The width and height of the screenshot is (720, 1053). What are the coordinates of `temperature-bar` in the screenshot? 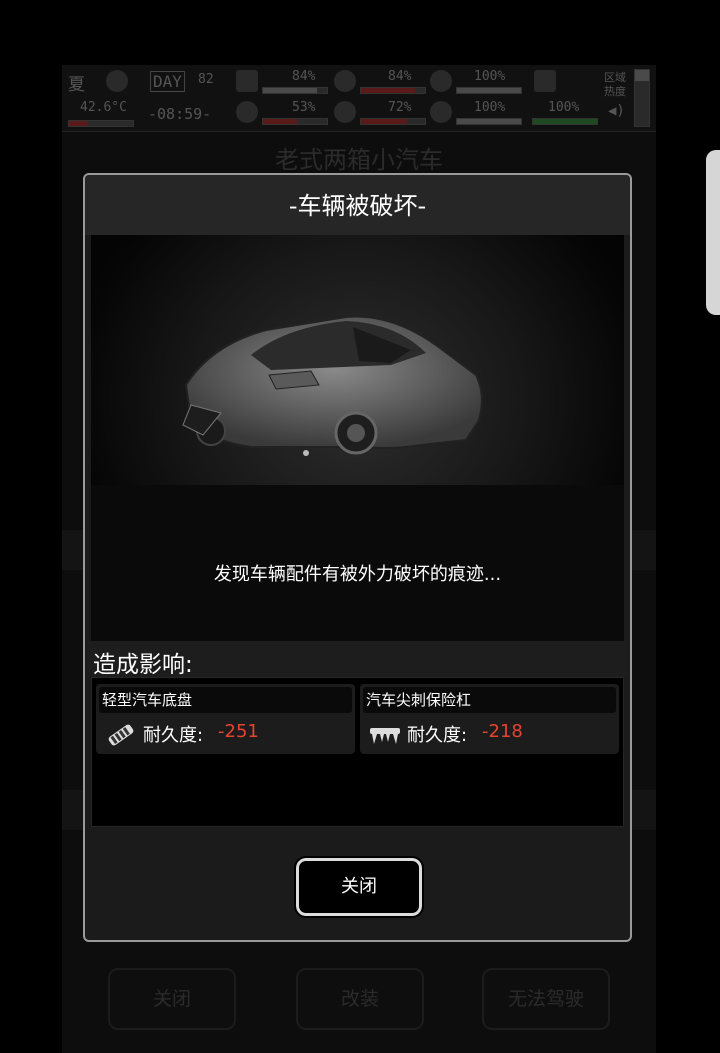 It's located at (101, 123).